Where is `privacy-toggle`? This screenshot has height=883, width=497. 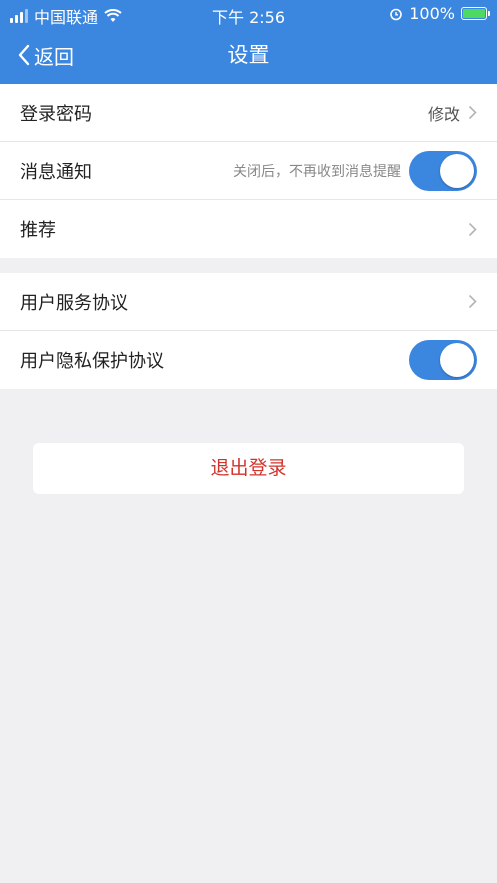
privacy-toggle is located at coordinates (443, 360).